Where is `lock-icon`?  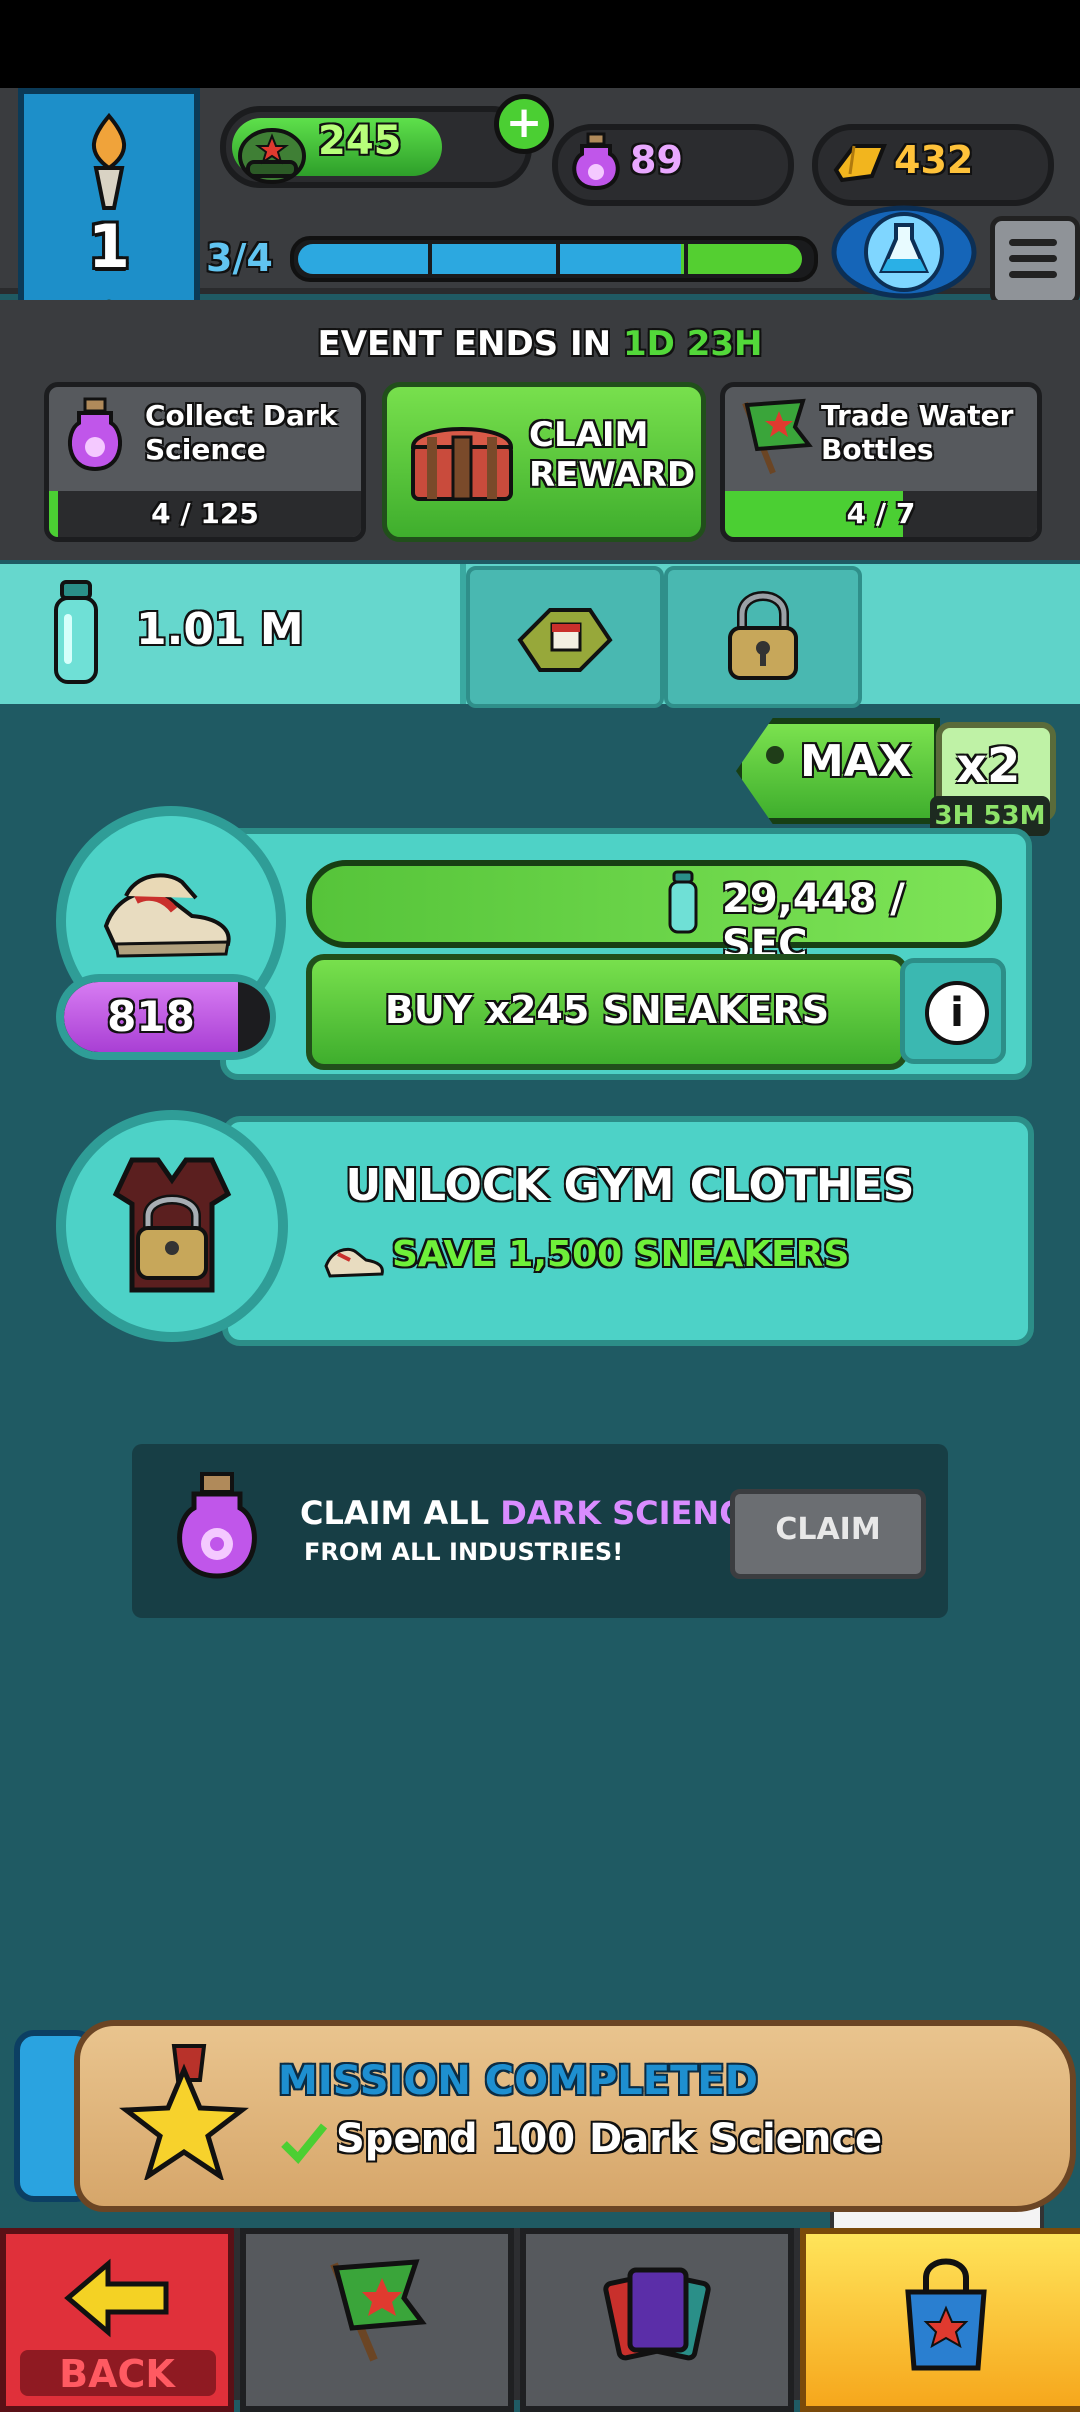
lock-icon is located at coordinates (763, 635).